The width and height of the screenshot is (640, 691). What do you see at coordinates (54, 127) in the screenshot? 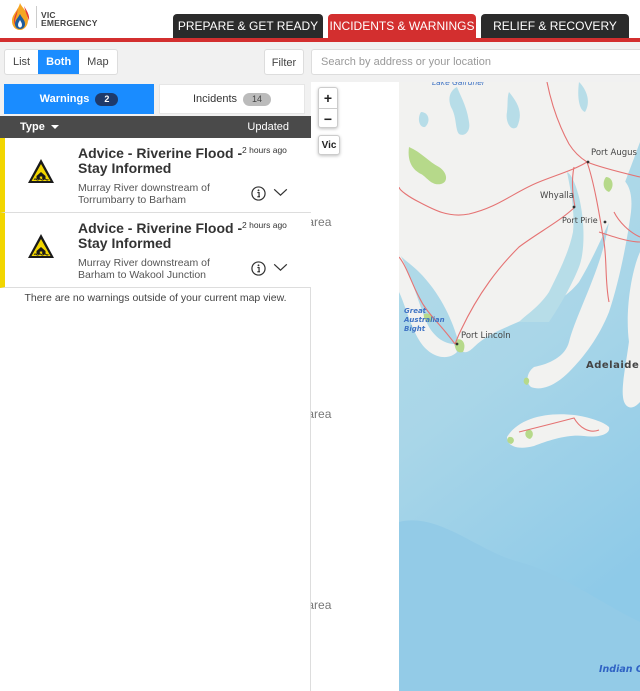
I see `caret-down-icon` at bounding box center [54, 127].